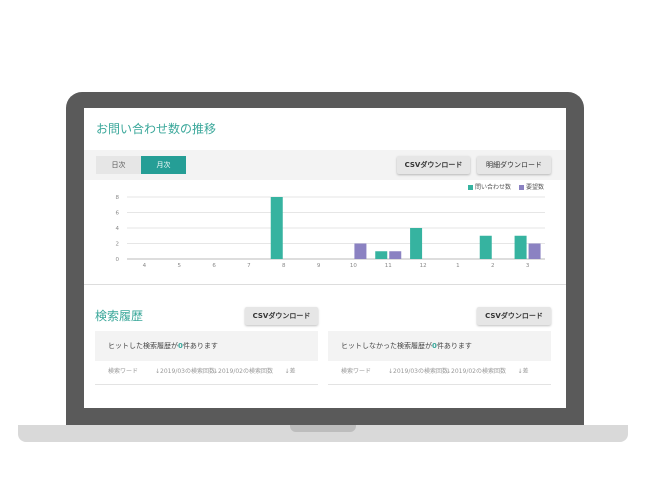  What do you see at coordinates (118, 198) in the screenshot?
I see `y-tick-label: 8` at bounding box center [118, 198].